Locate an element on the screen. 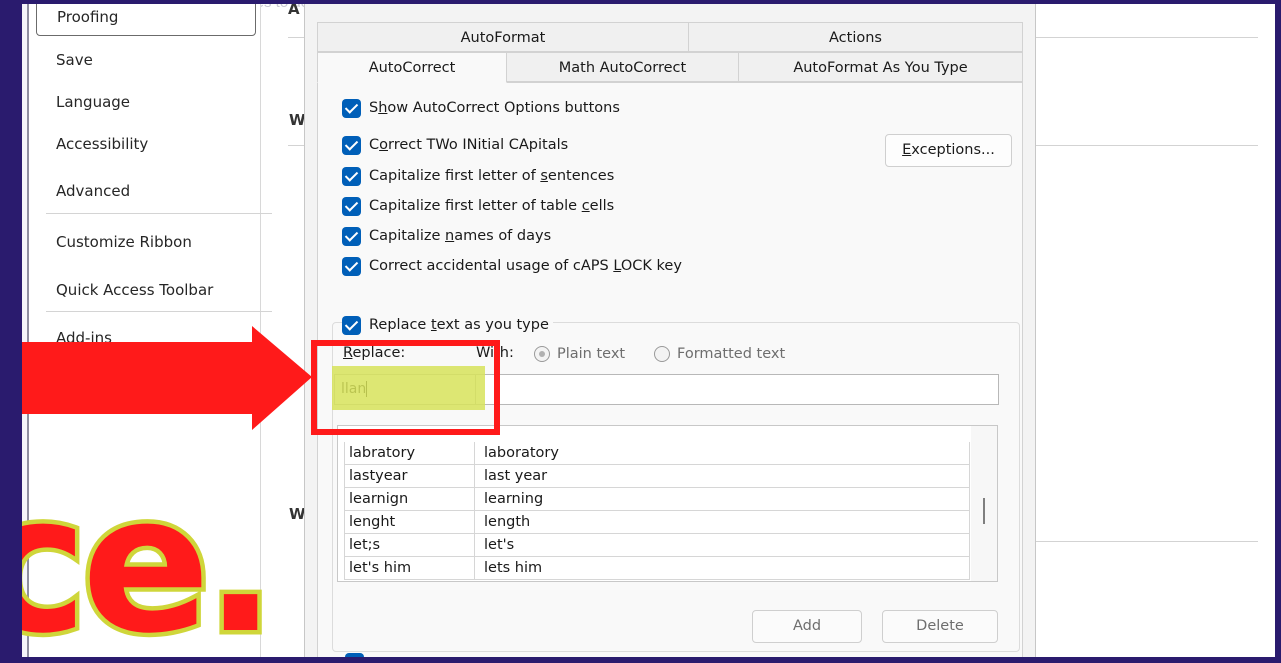 Image resolution: width=1281 pixels, height=663 pixels. entry-replace: labratory is located at coordinates (409, 453).